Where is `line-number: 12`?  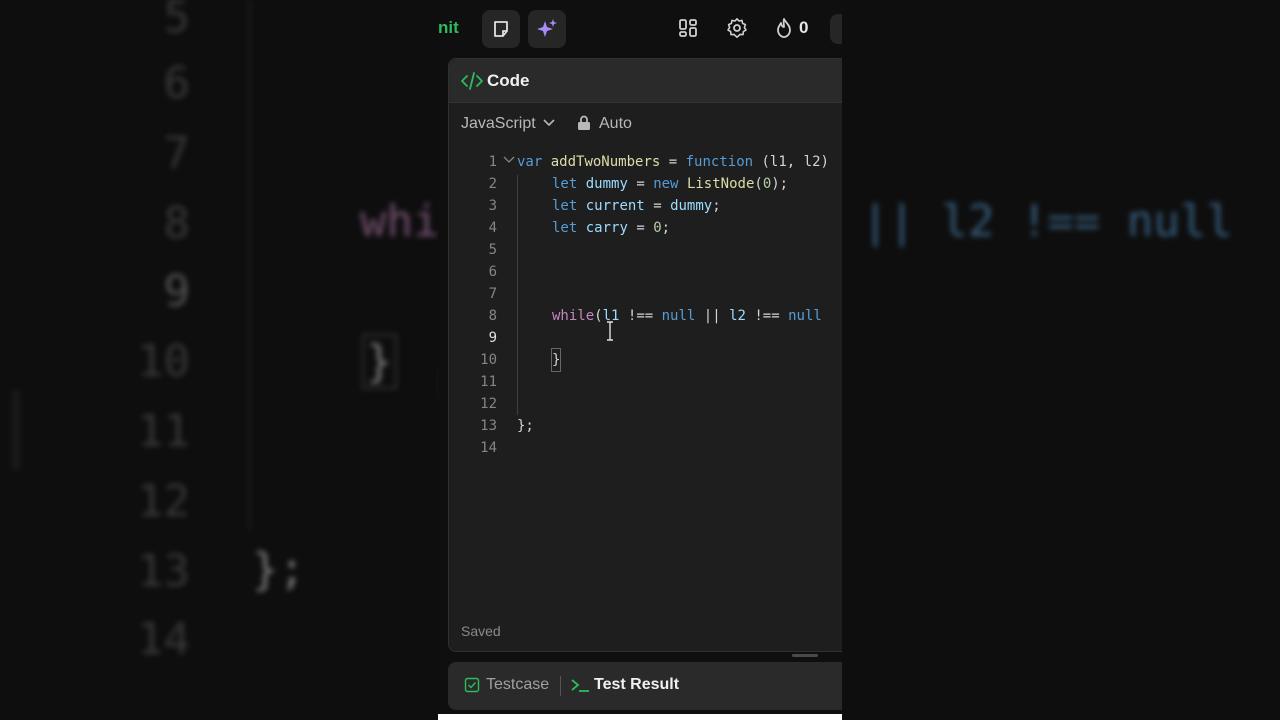
line-number: 12 is located at coordinates (488, 404).